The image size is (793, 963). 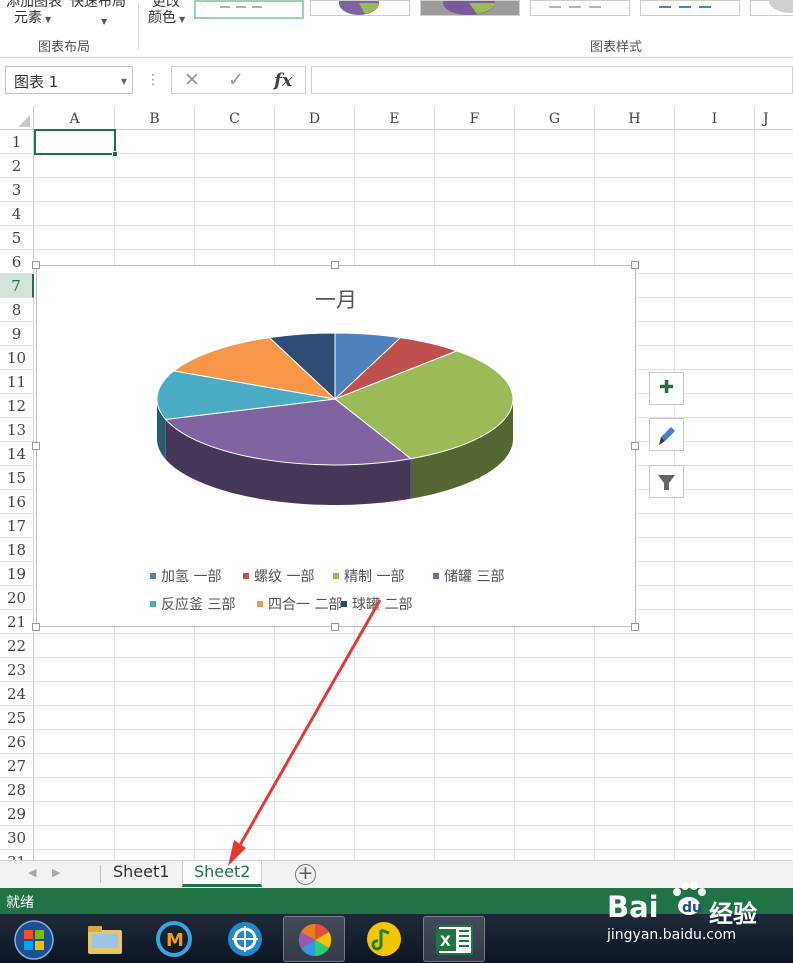 I want to click on row-header-25: 25, so click(x=17, y=718).